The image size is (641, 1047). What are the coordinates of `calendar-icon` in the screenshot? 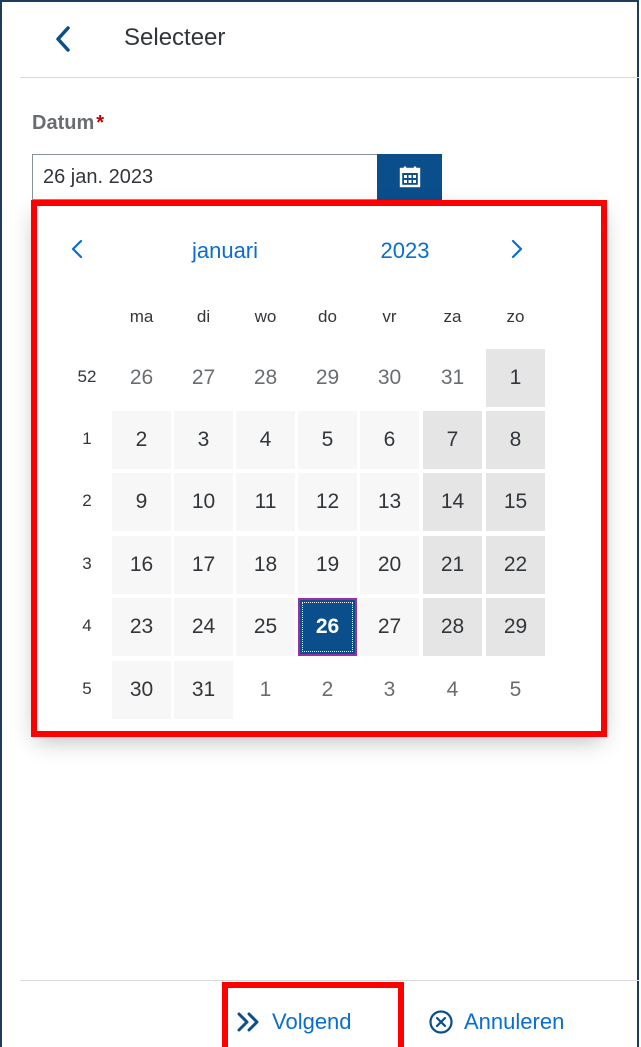 It's located at (409, 177).